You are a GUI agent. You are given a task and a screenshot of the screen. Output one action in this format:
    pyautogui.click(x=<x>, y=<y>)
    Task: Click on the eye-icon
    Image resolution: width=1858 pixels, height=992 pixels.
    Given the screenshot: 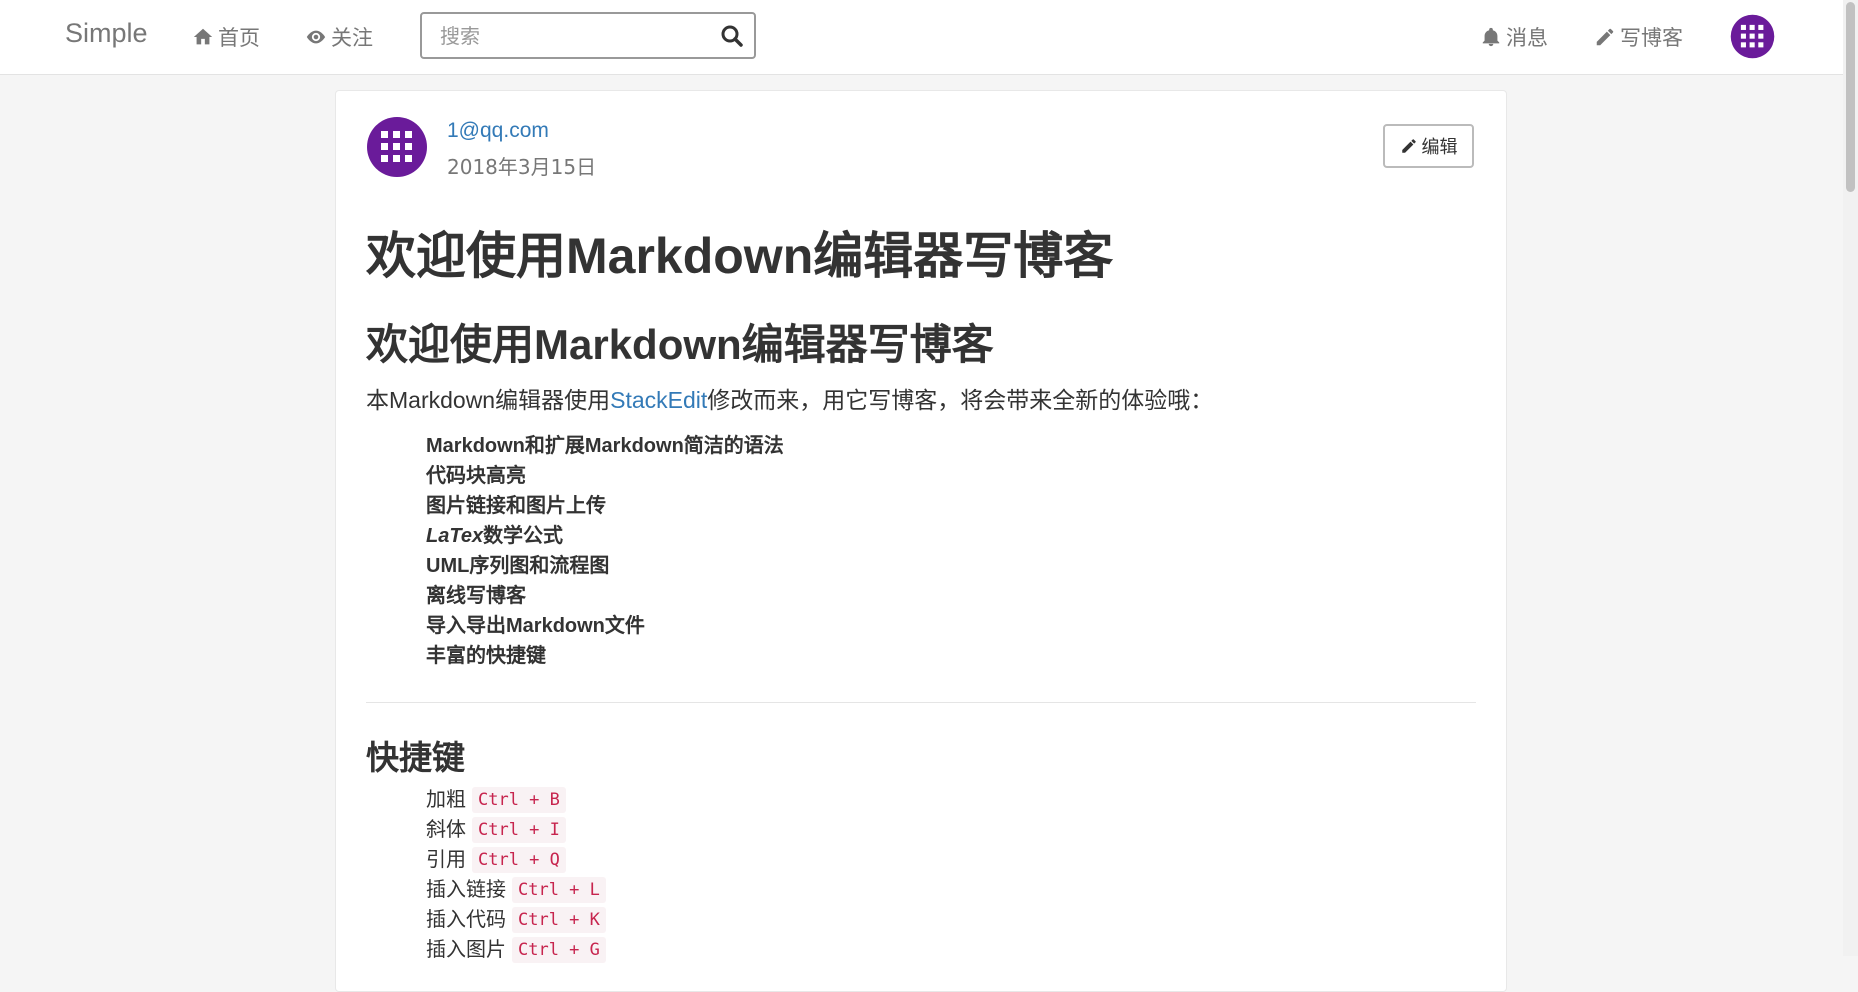 What is the action you would take?
    pyautogui.click(x=316, y=37)
    